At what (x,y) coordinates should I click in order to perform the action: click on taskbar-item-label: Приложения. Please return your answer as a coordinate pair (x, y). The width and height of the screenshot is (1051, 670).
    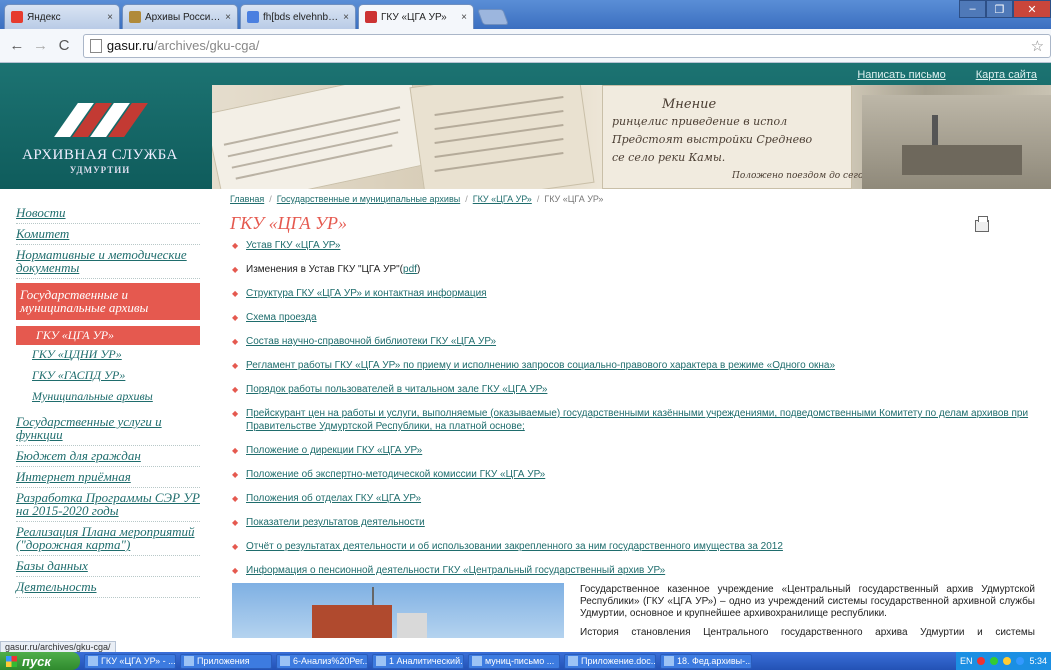
    Looking at the image, I should click on (223, 661).